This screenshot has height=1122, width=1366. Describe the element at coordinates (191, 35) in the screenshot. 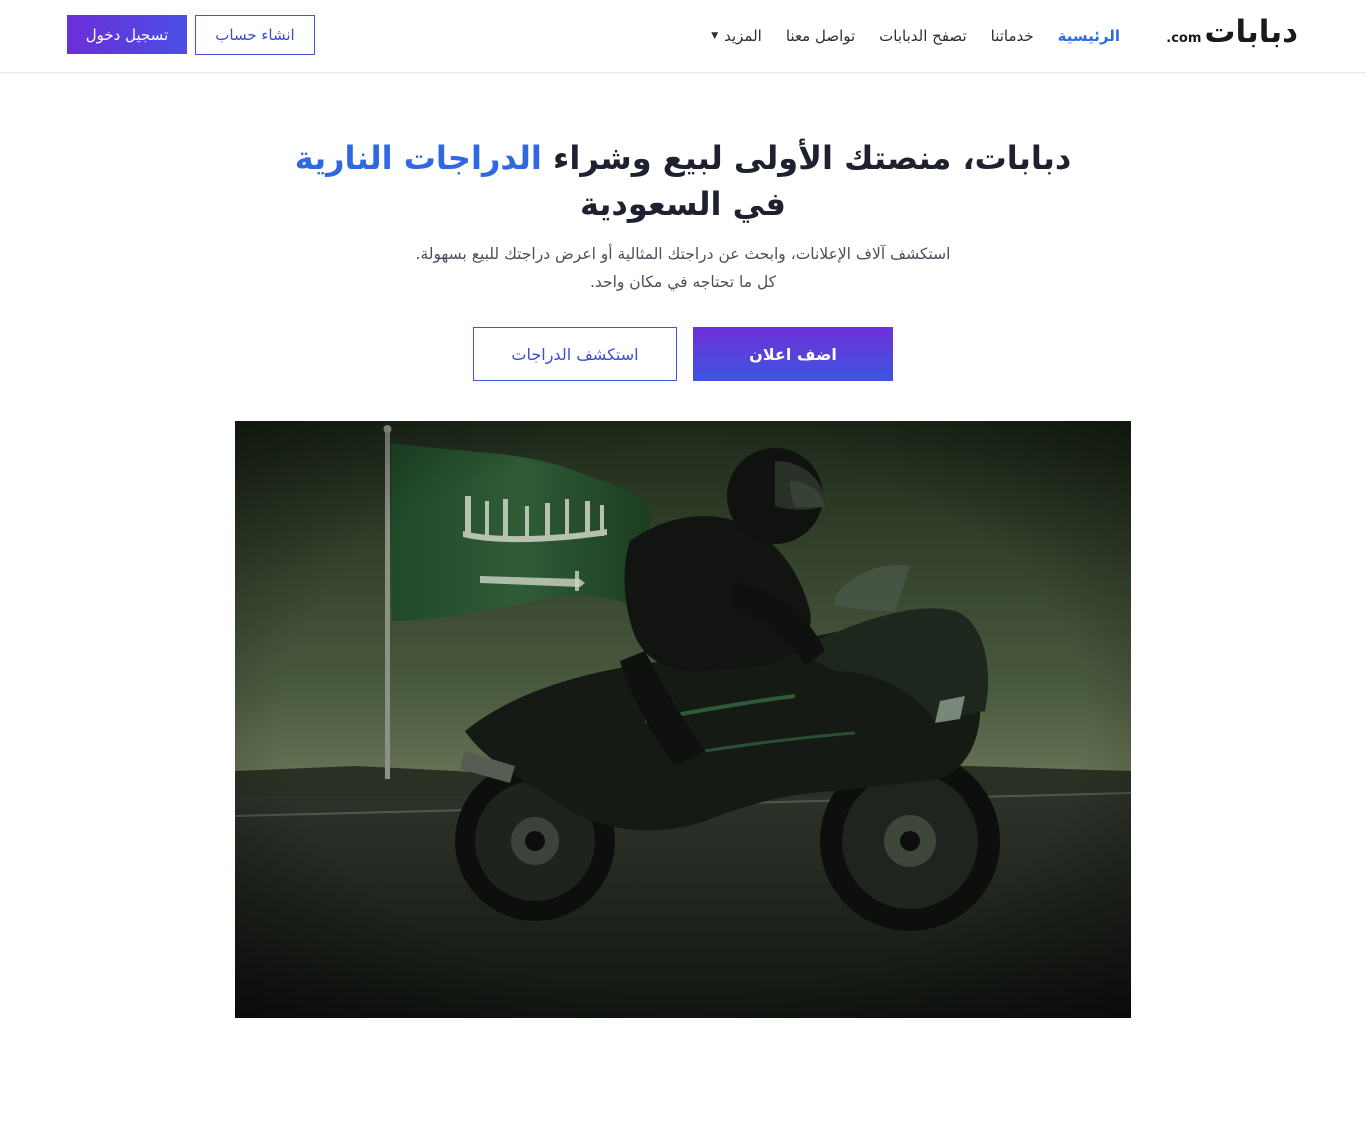

I see `auth-buttons: تسجيل دخول انشاء حساب` at that location.